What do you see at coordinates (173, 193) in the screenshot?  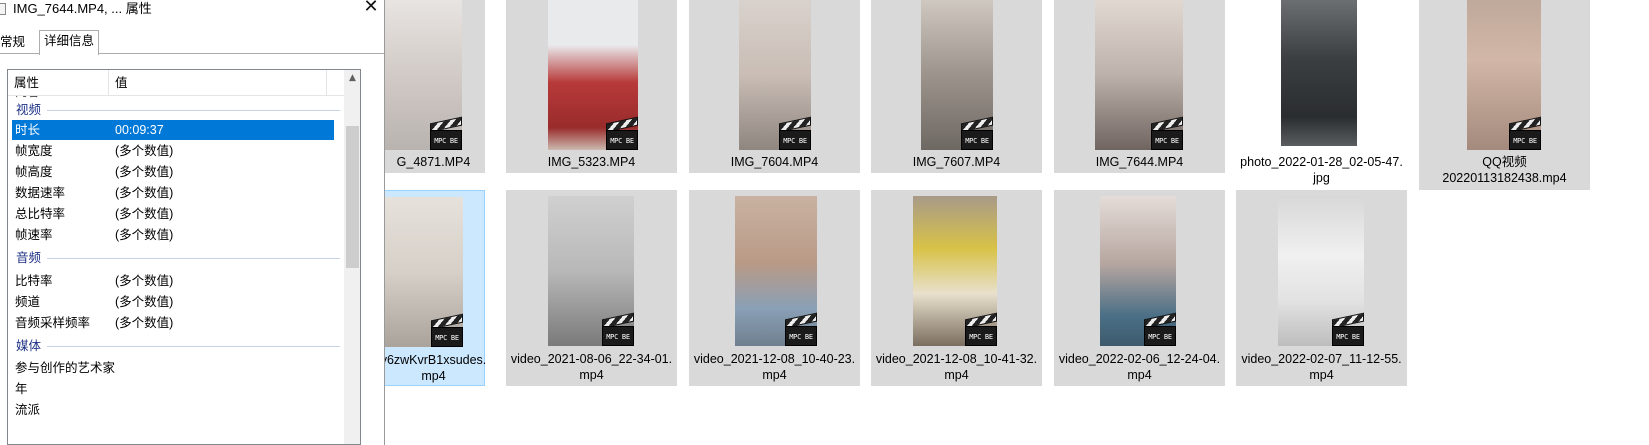 I see `list-item: 数据速率 (多个数值)` at bounding box center [173, 193].